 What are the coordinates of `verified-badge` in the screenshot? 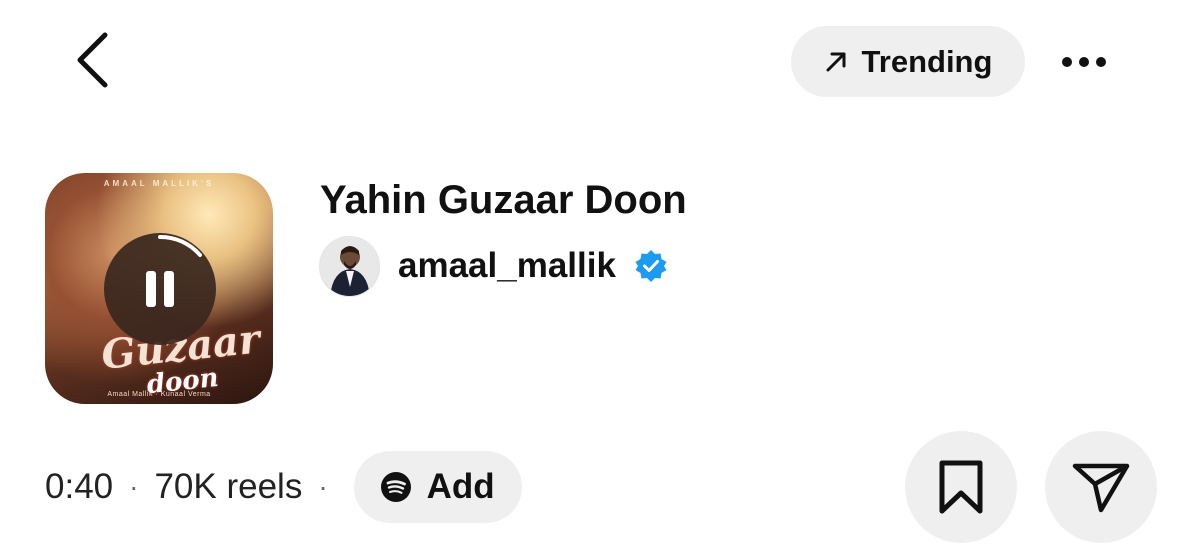 It's located at (651, 266).